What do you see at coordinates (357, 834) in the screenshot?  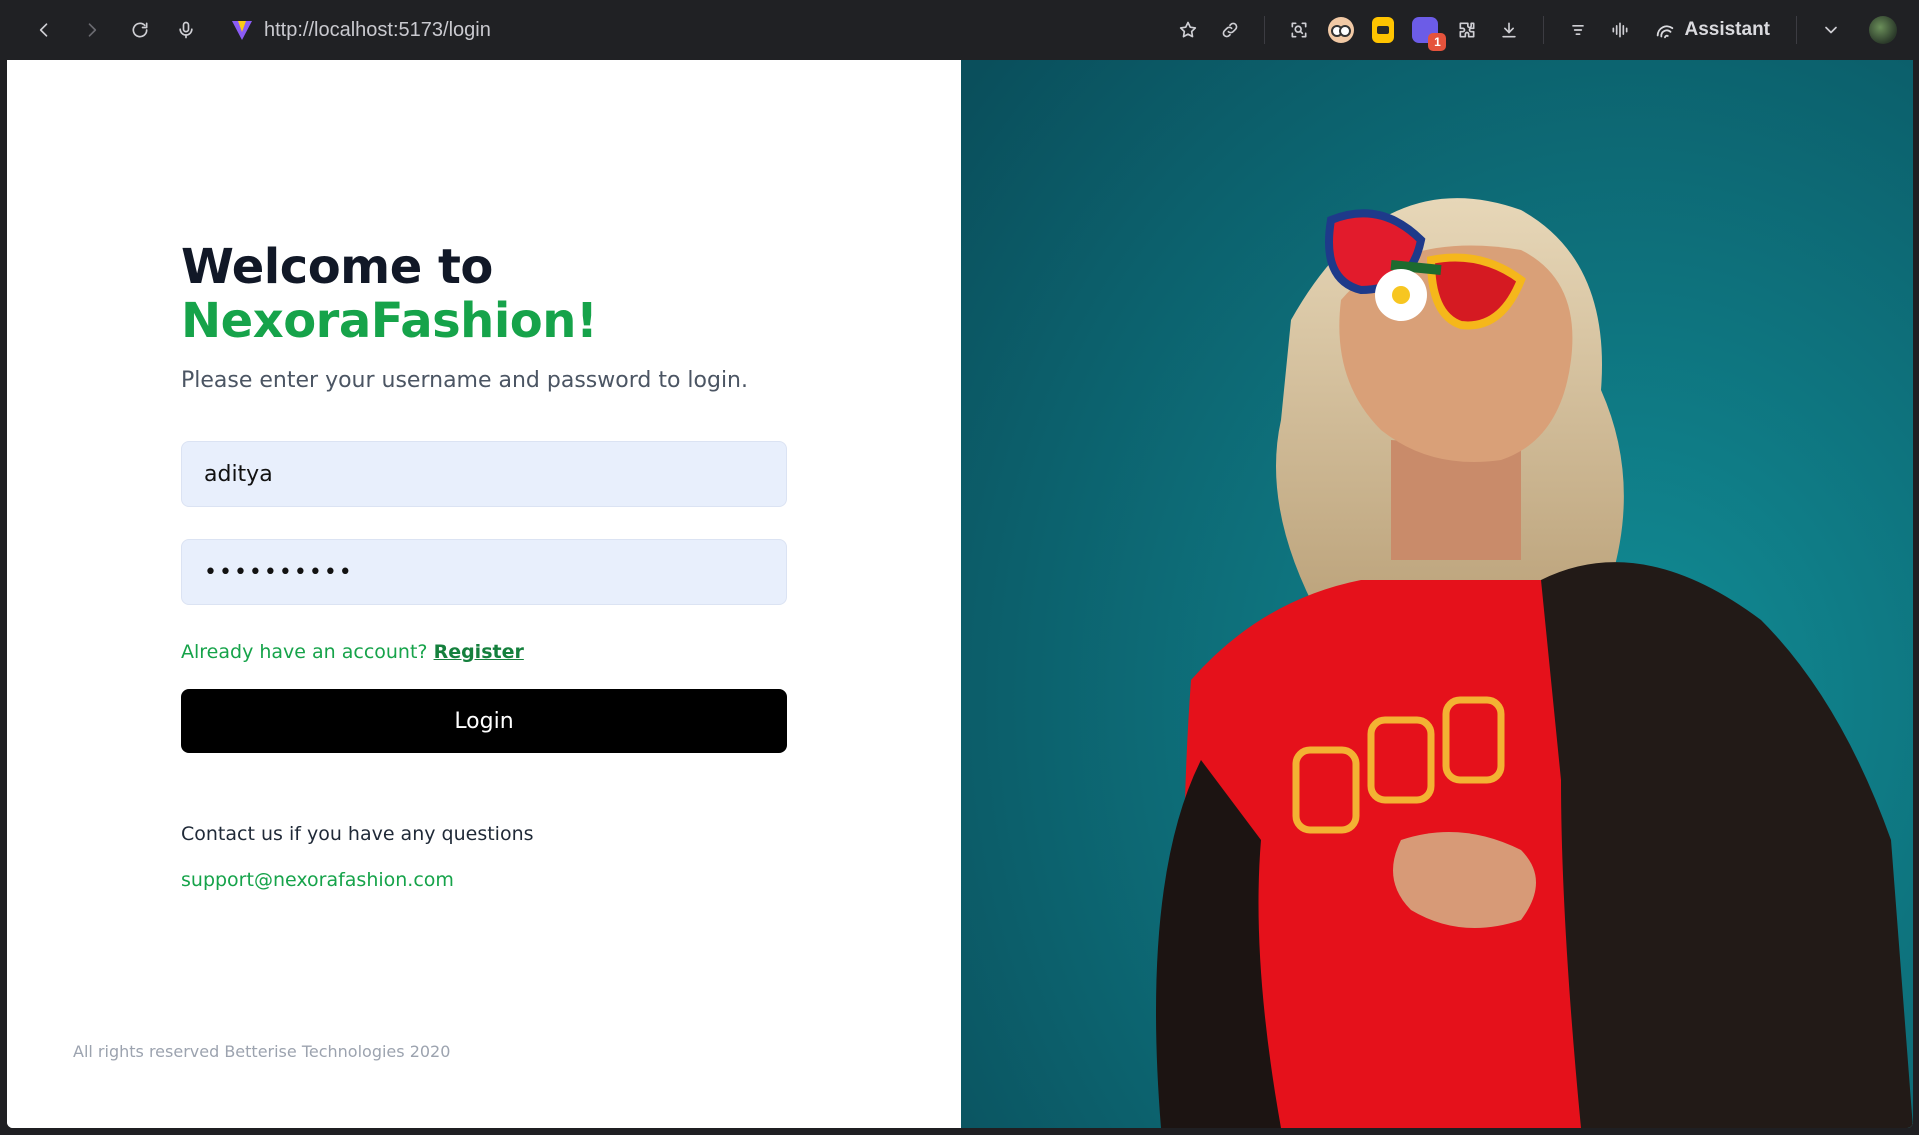 I see `contact-text: Contact us if you have any questions` at bounding box center [357, 834].